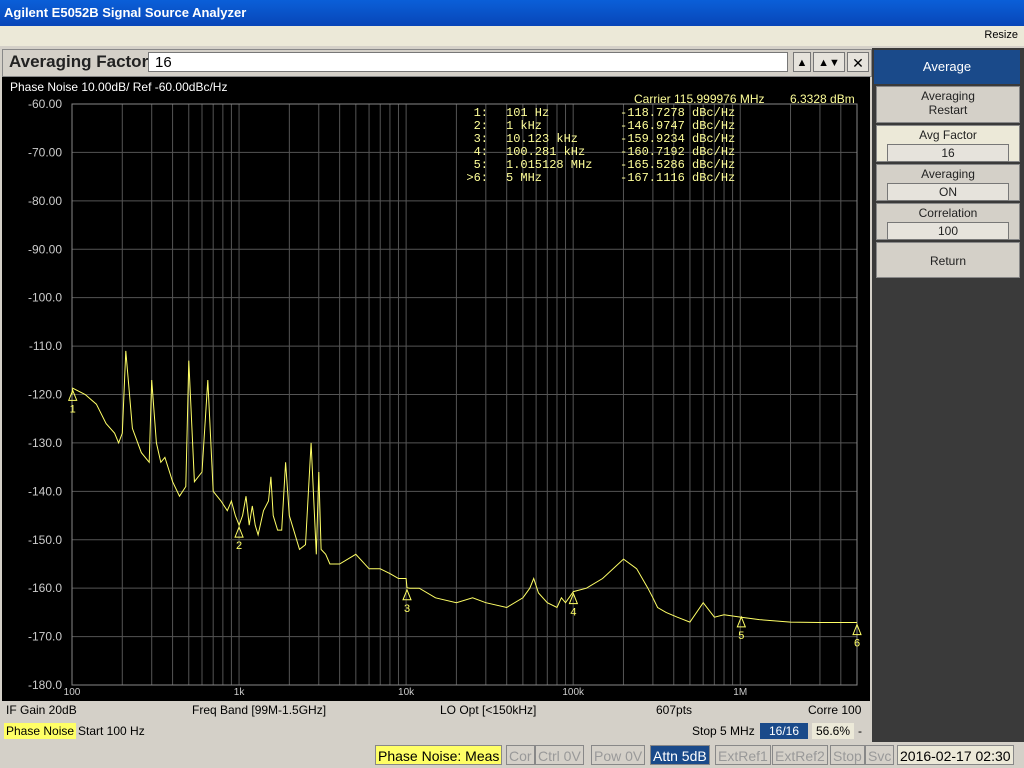 This screenshot has width=1024, height=768. Describe the element at coordinates (835, 710) in the screenshot. I see `correlation-status: Corre 100` at that location.